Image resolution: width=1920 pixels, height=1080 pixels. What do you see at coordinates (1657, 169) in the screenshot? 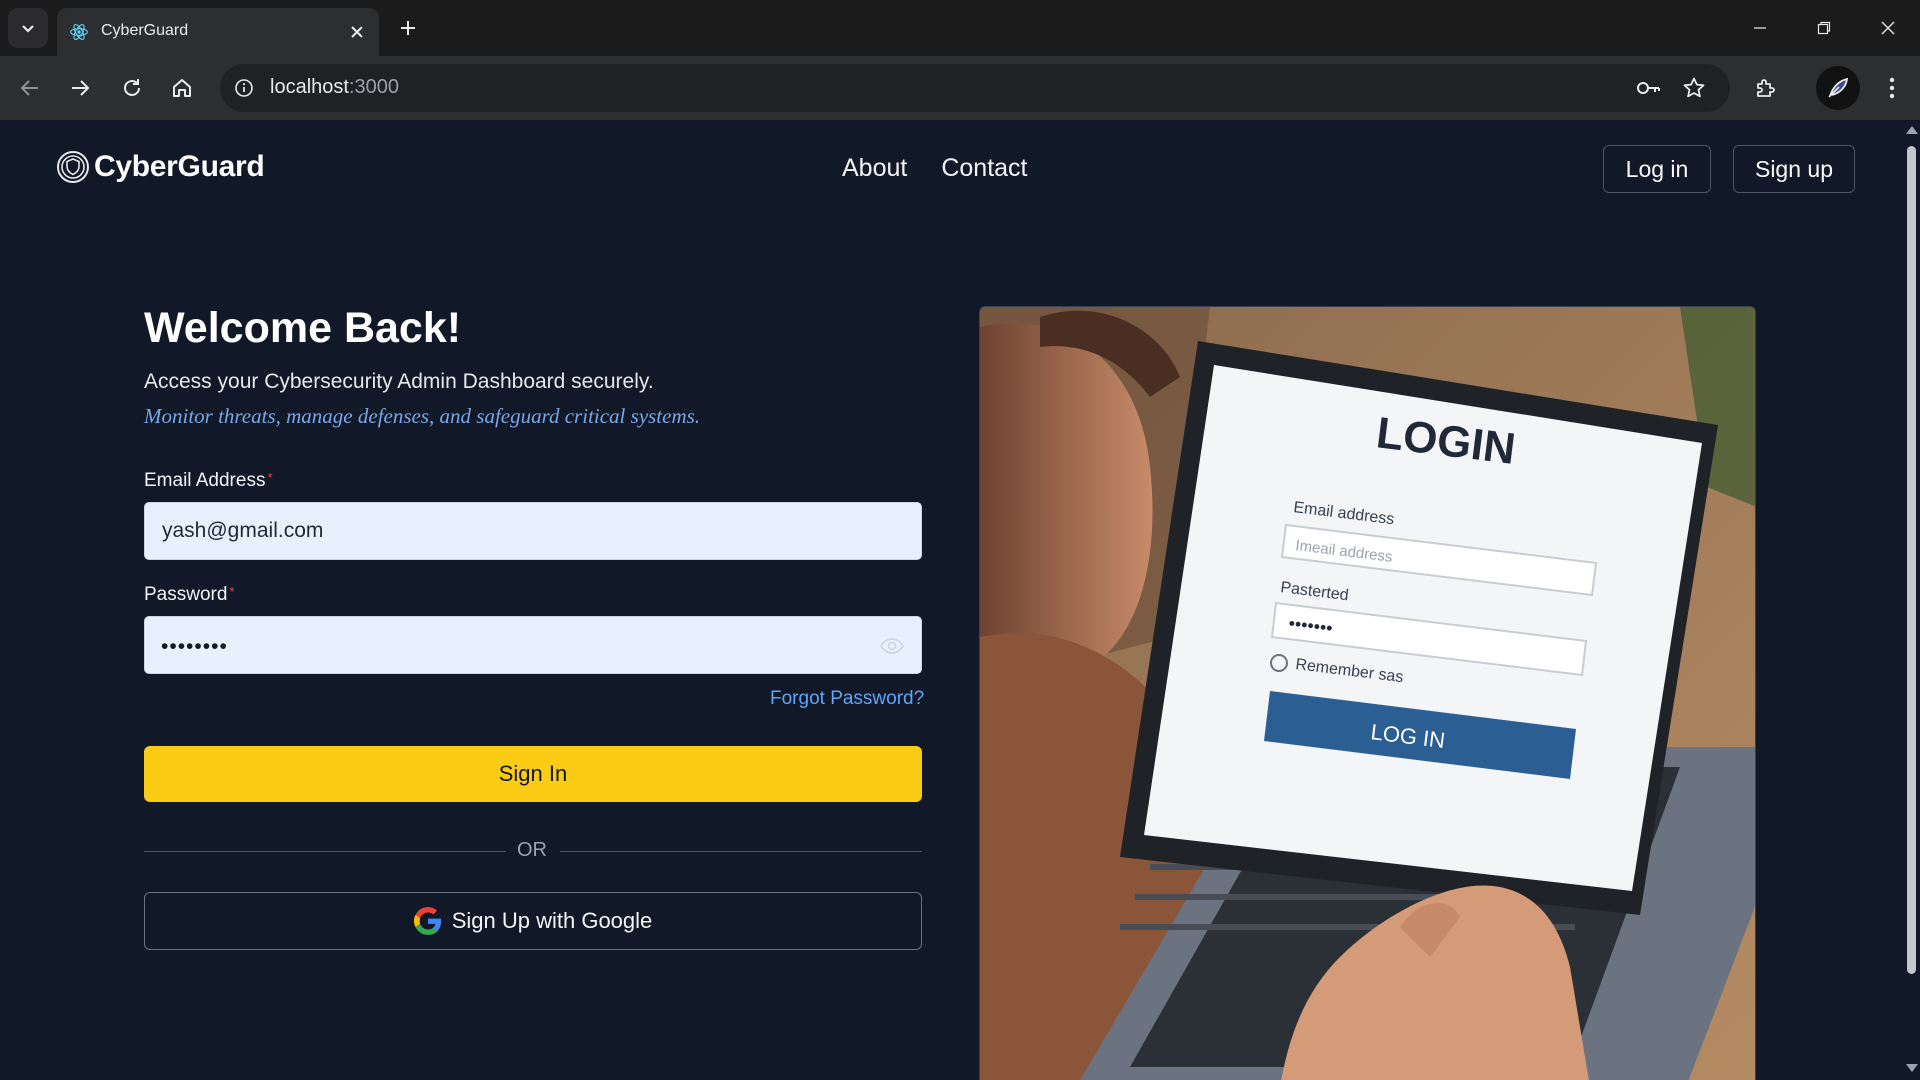
I see `login-button: Log in` at bounding box center [1657, 169].